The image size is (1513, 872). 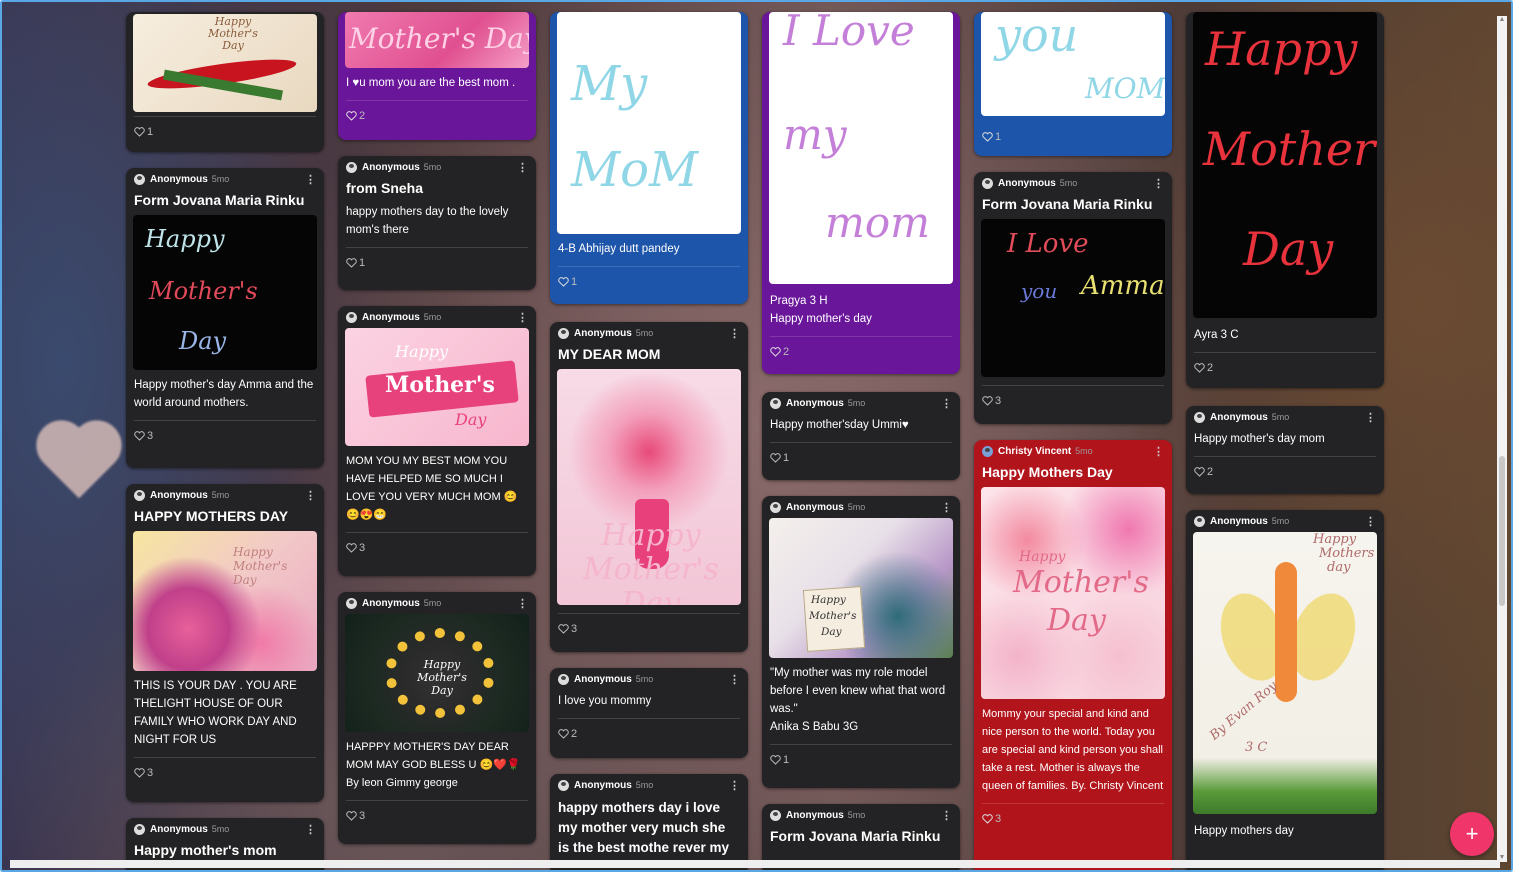 I want to click on post-image: Mother's Day, so click(x=437, y=40).